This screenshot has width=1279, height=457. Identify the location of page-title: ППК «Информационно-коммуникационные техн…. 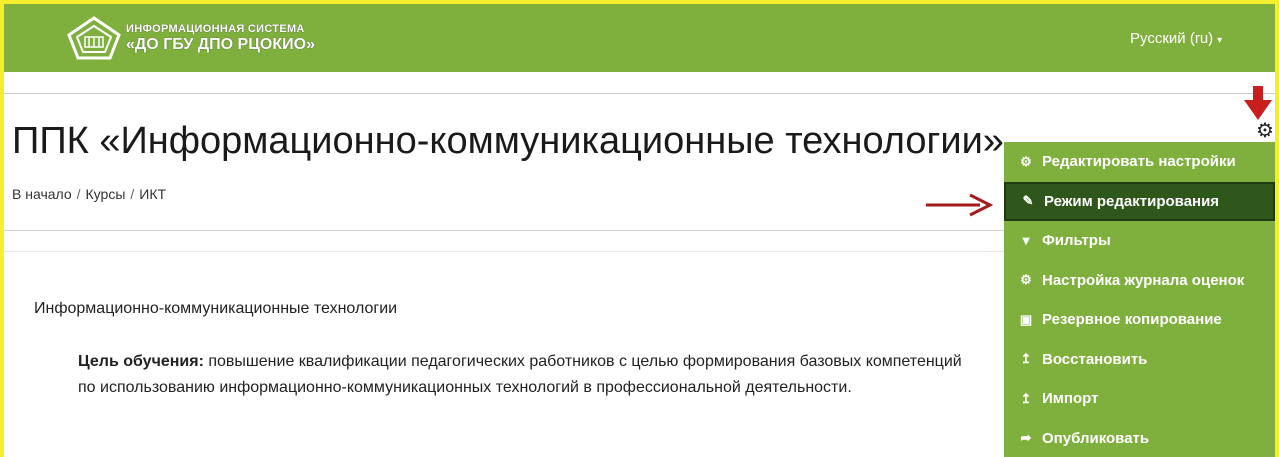
(508, 141).